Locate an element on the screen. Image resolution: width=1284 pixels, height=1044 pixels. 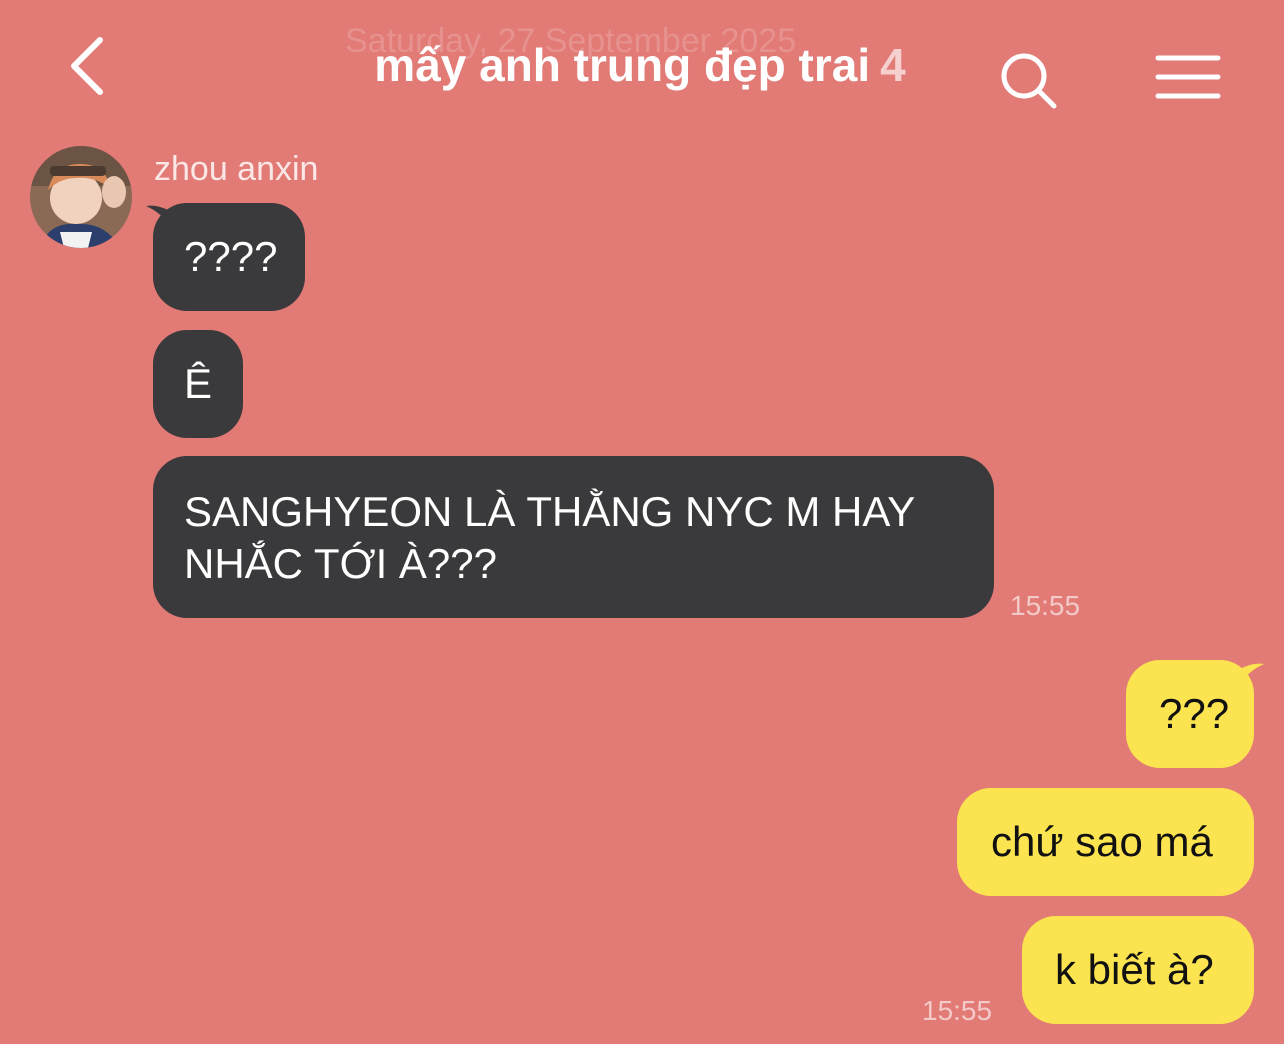
message-text: k biết à? is located at coordinates (1134, 969).